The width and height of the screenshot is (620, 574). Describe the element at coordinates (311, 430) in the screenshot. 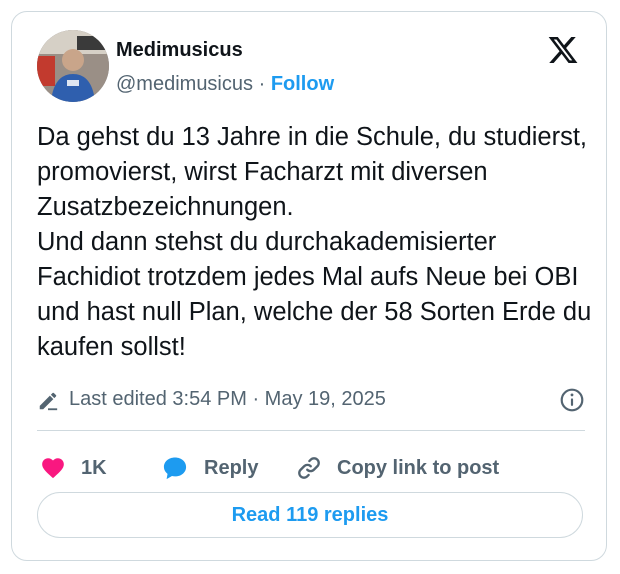

I see `divider` at that location.